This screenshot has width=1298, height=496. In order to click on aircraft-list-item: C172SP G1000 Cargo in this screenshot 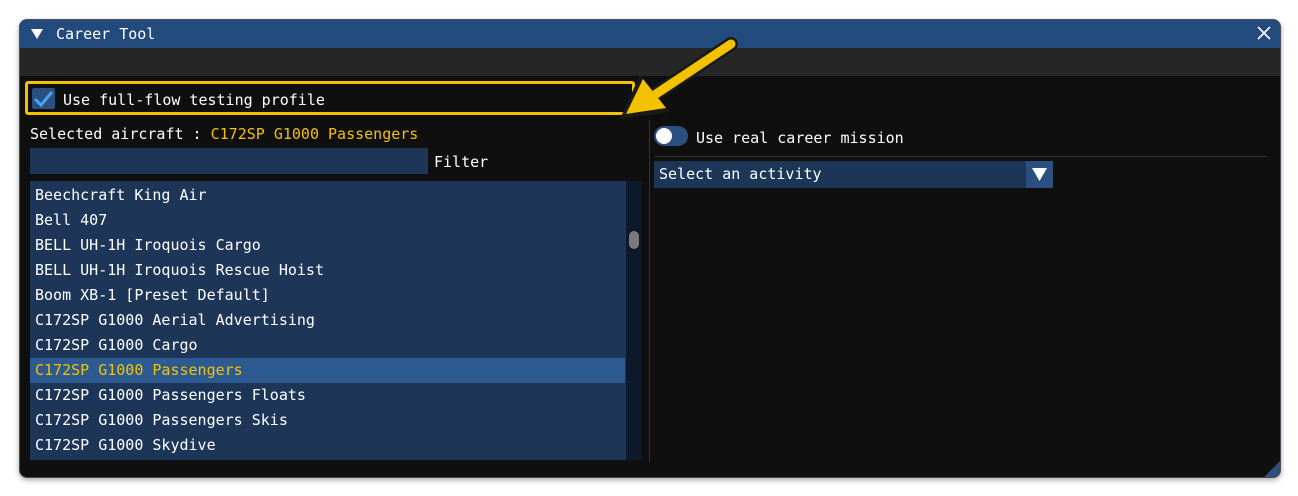, I will do `click(327, 345)`.